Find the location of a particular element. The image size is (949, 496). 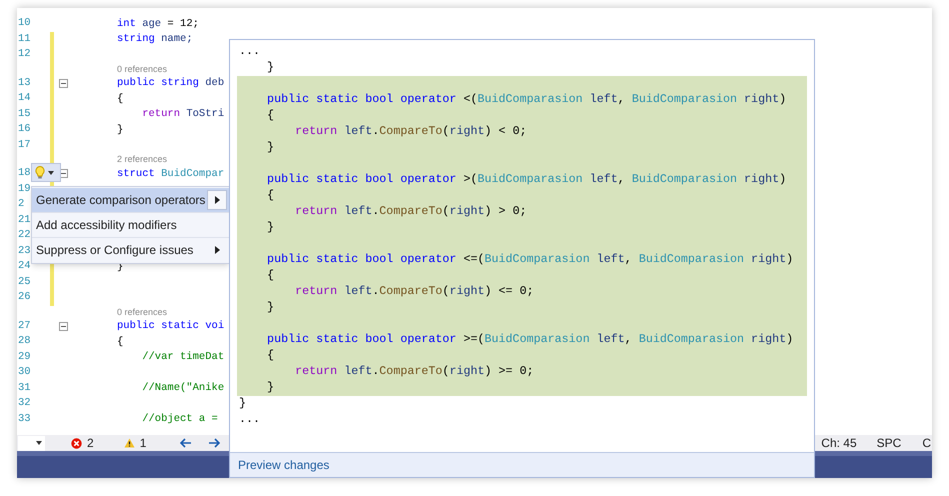

menu-item-label: Add accessibility modifiers is located at coordinates (106, 225).